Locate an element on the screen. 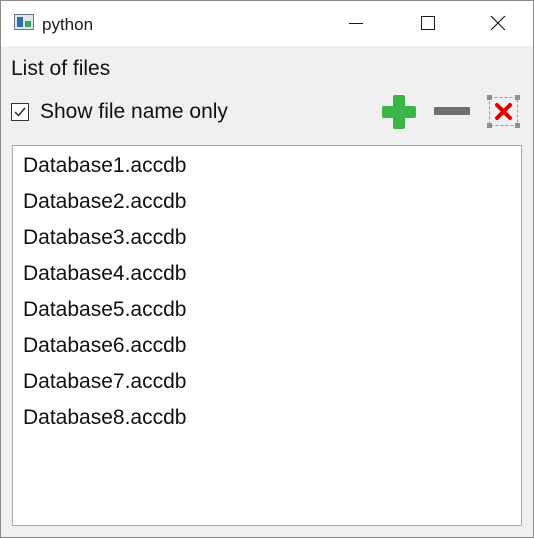 The image size is (534, 538). title-bar: python is located at coordinates (267, 23).